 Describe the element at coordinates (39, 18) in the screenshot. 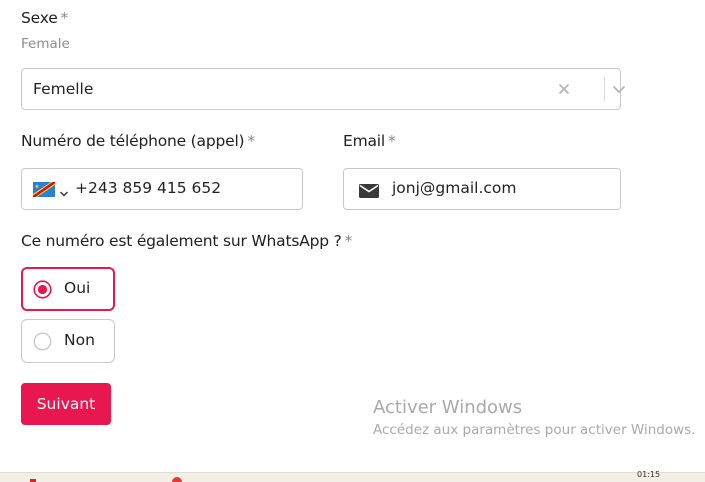

I see `sexe-label-text: Sexe` at that location.